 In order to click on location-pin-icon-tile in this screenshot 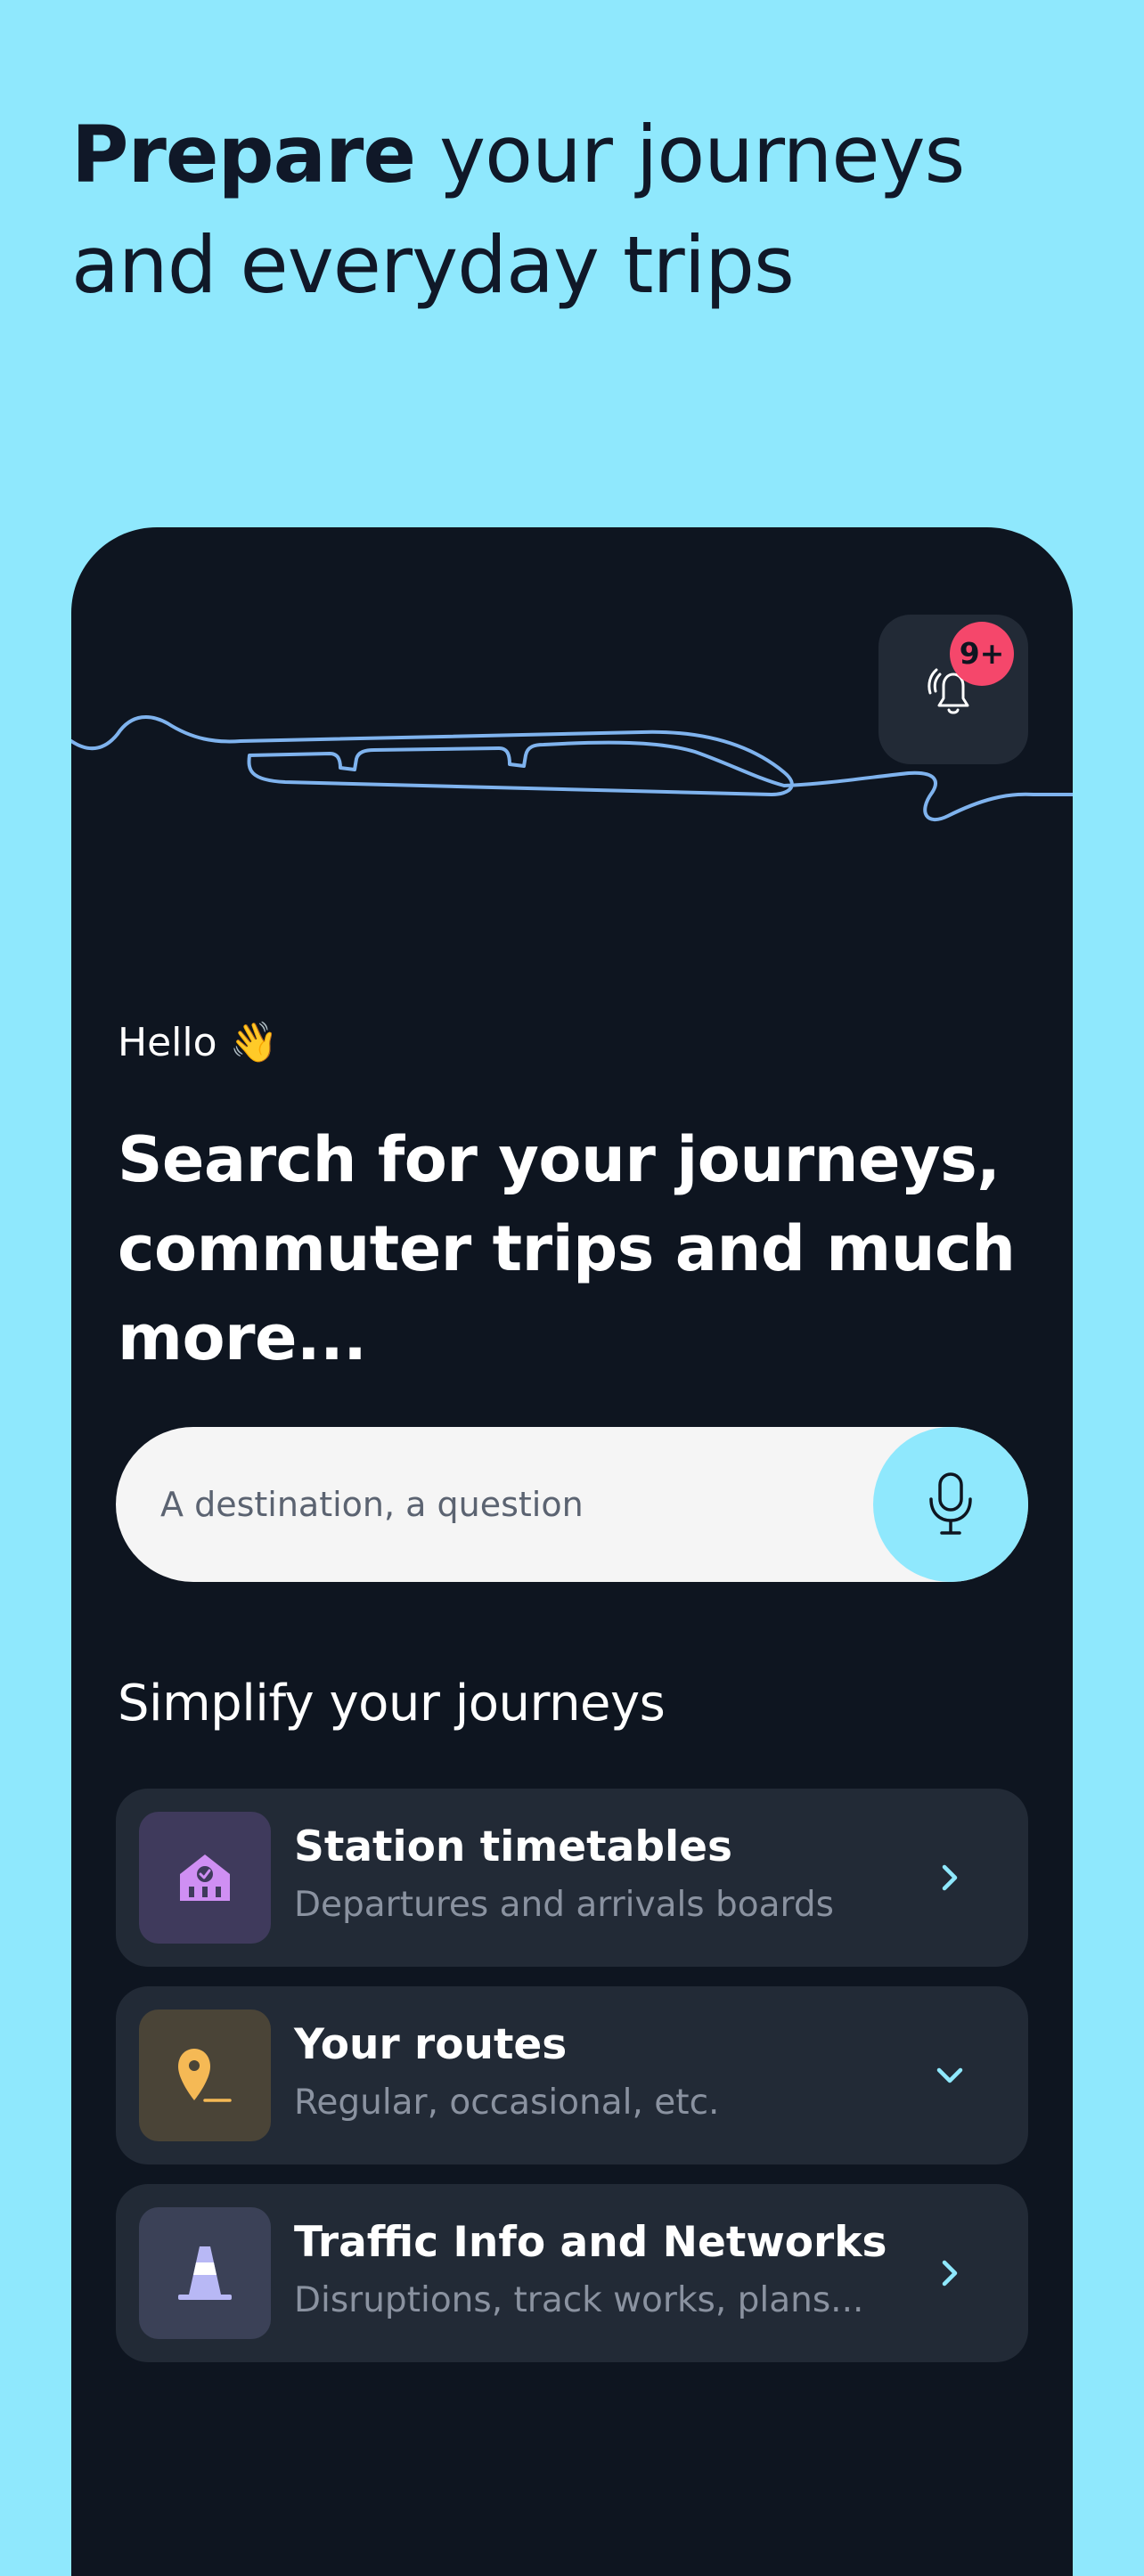, I will do `click(205, 2075)`.